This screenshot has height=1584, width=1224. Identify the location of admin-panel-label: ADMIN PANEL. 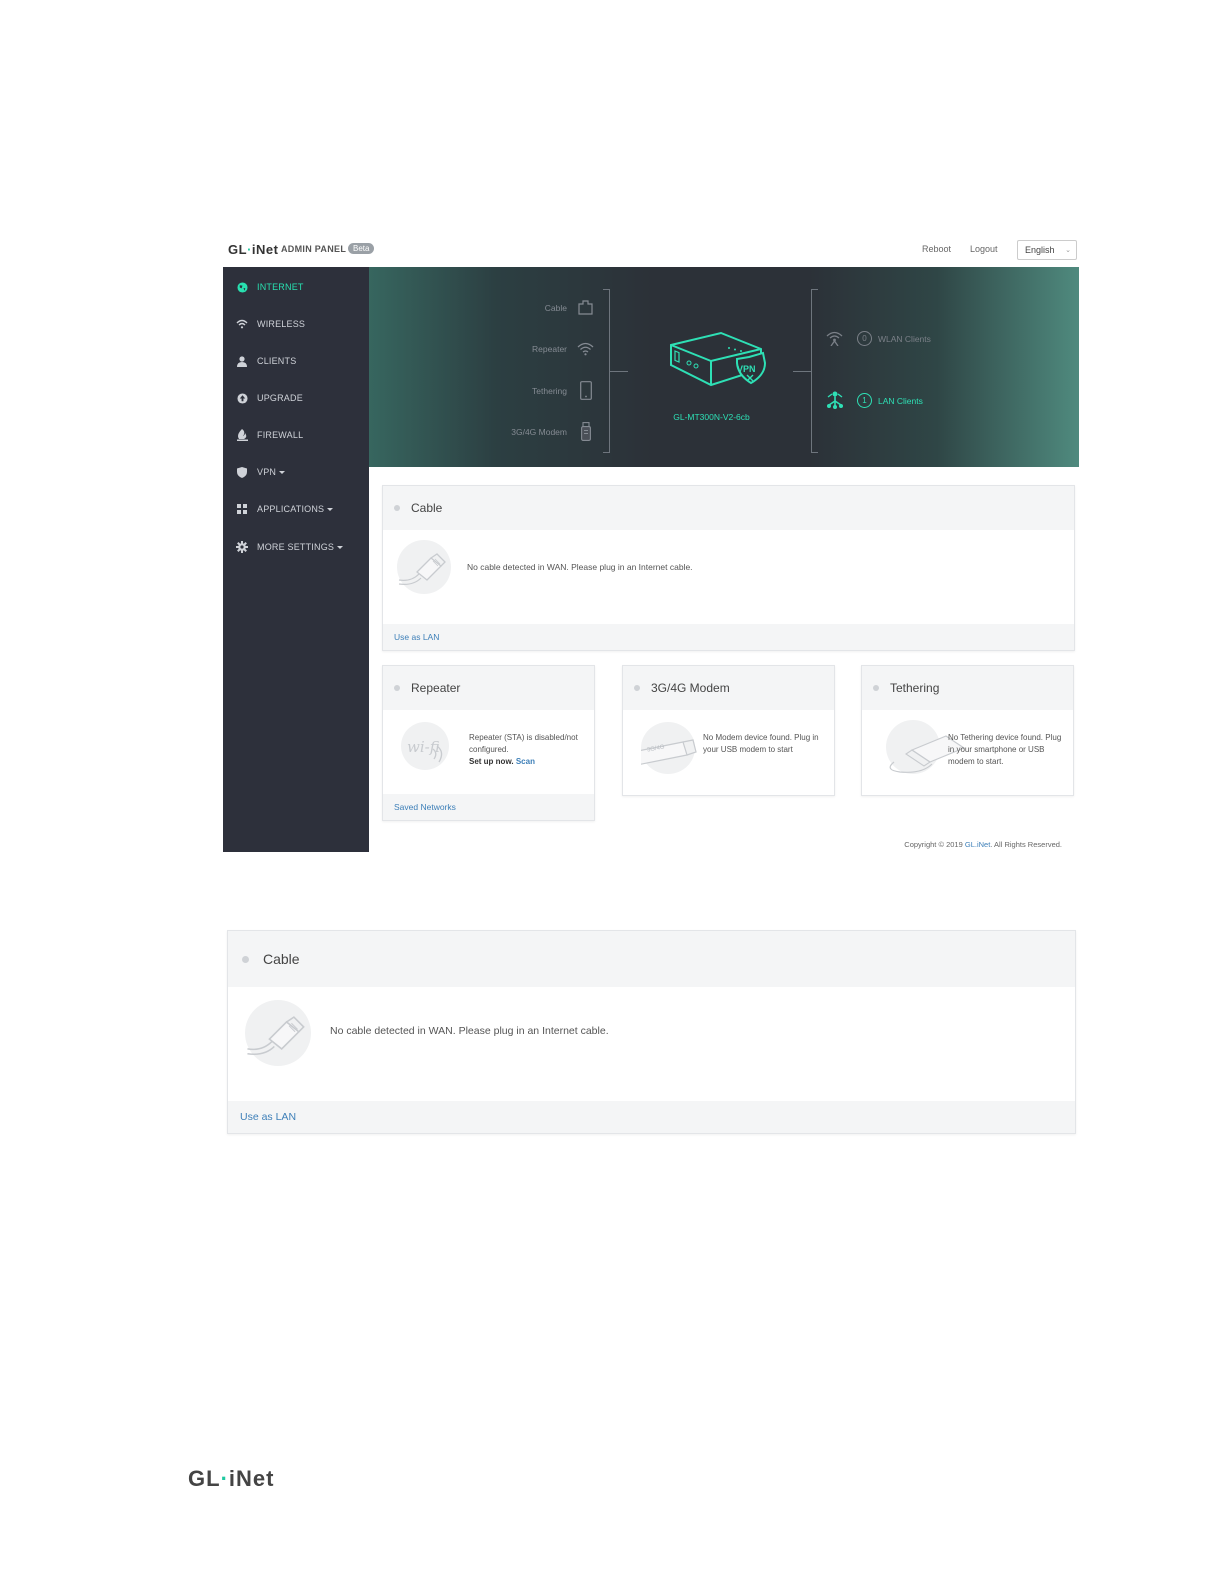
(314, 249).